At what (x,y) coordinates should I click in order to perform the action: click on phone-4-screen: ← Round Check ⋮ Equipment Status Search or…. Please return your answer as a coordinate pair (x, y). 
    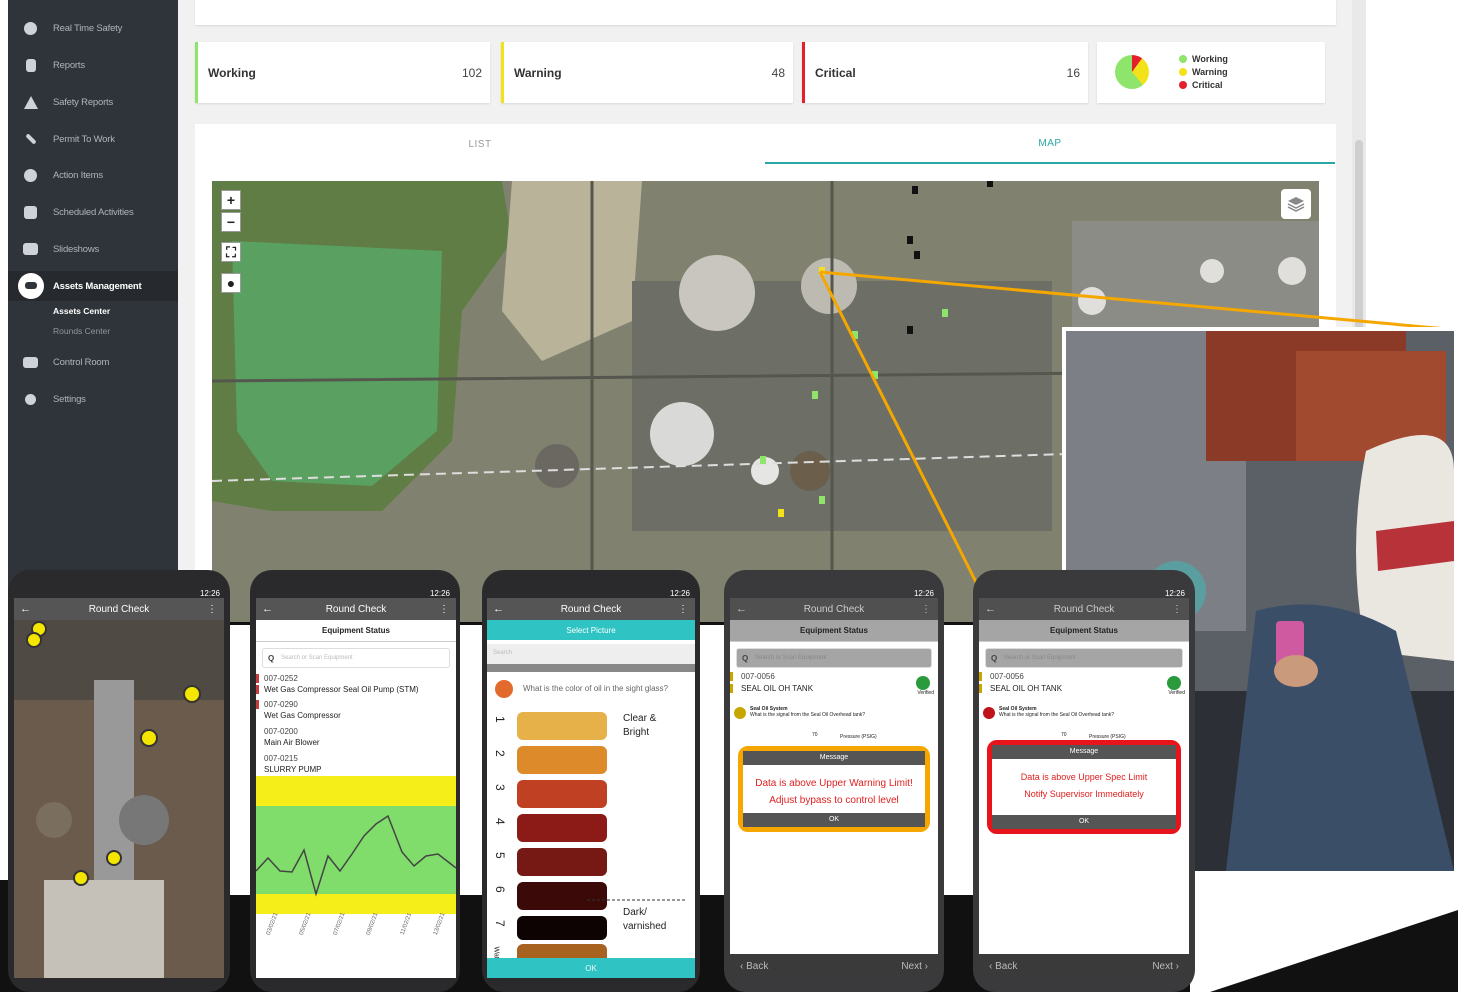
    Looking at the image, I should click on (834, 788).